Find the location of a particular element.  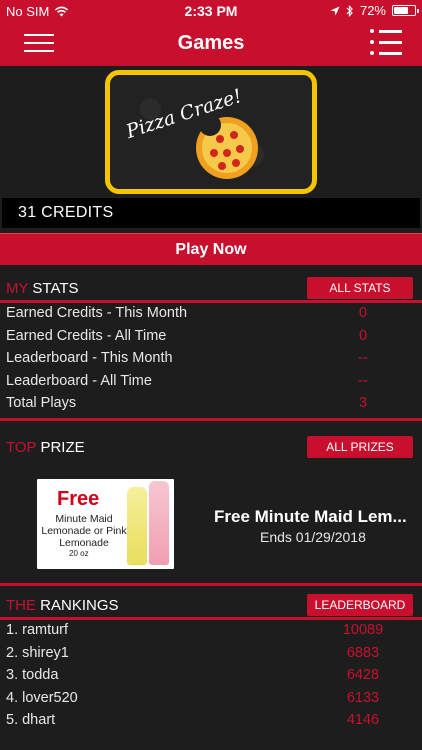

my-stats-heading-accent: MY is located at coordinates (17, 288).